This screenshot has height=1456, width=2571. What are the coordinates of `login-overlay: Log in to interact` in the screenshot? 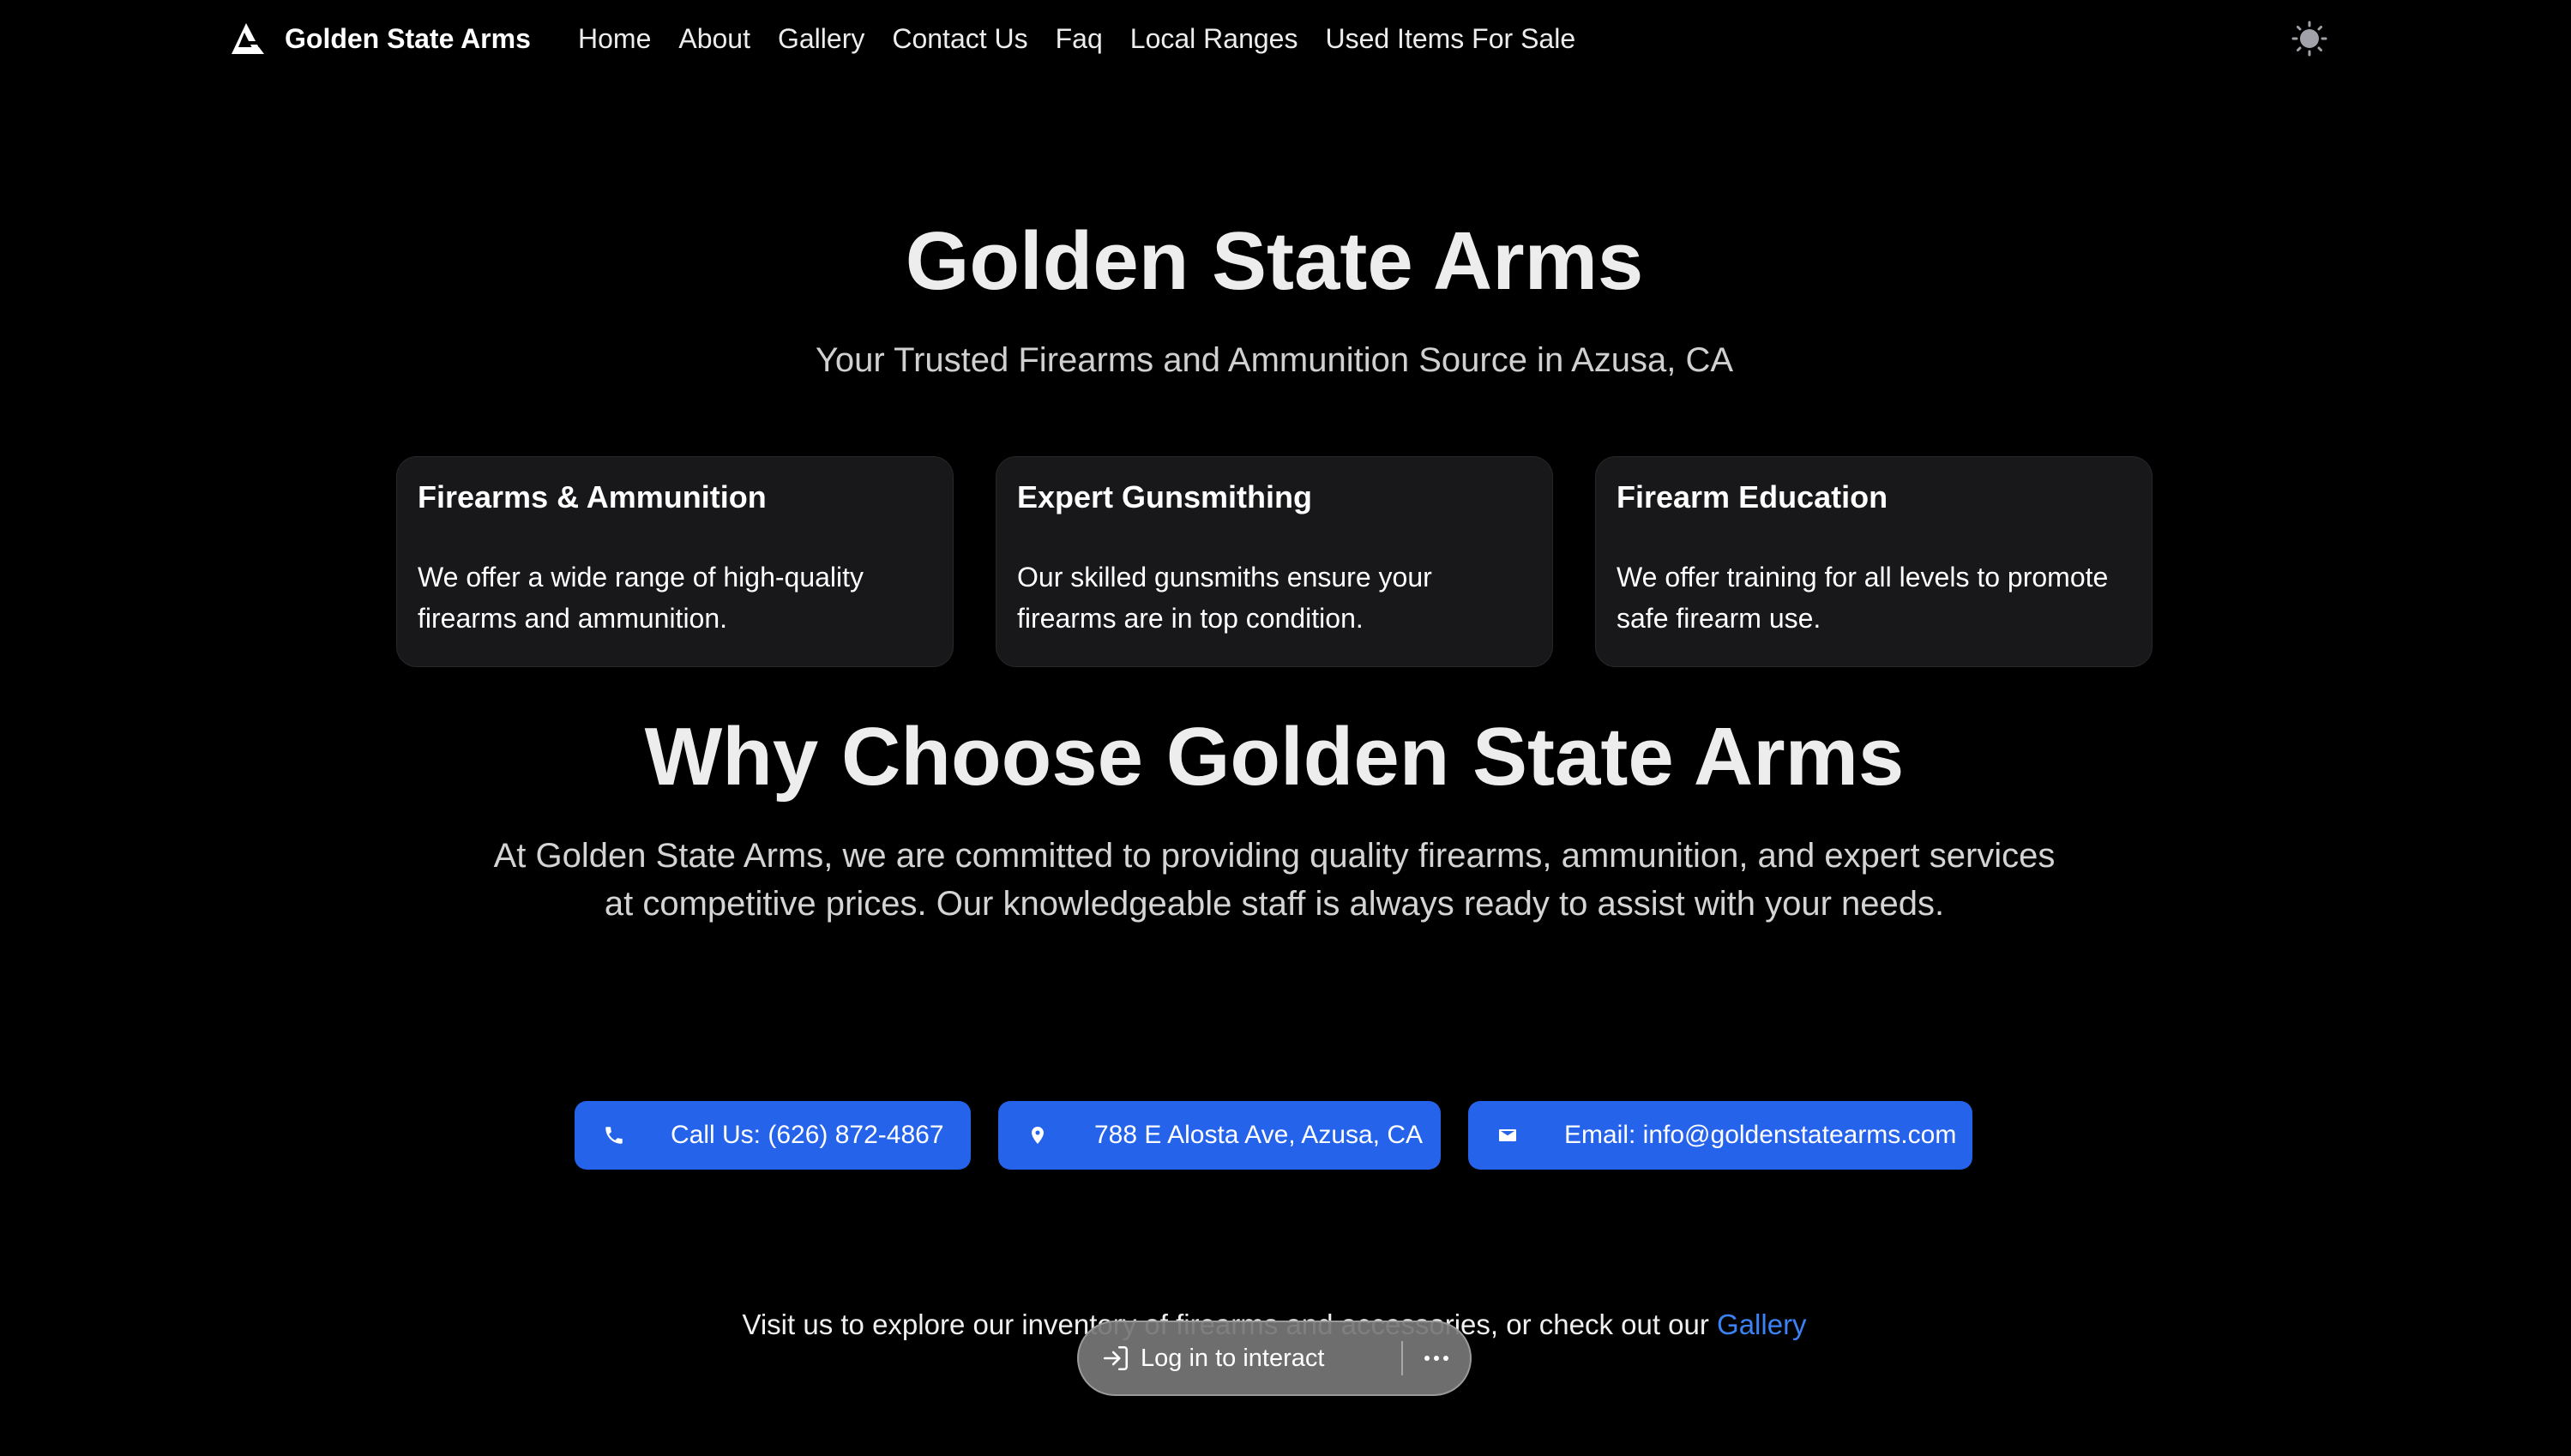 It's located at (1274, 1358).